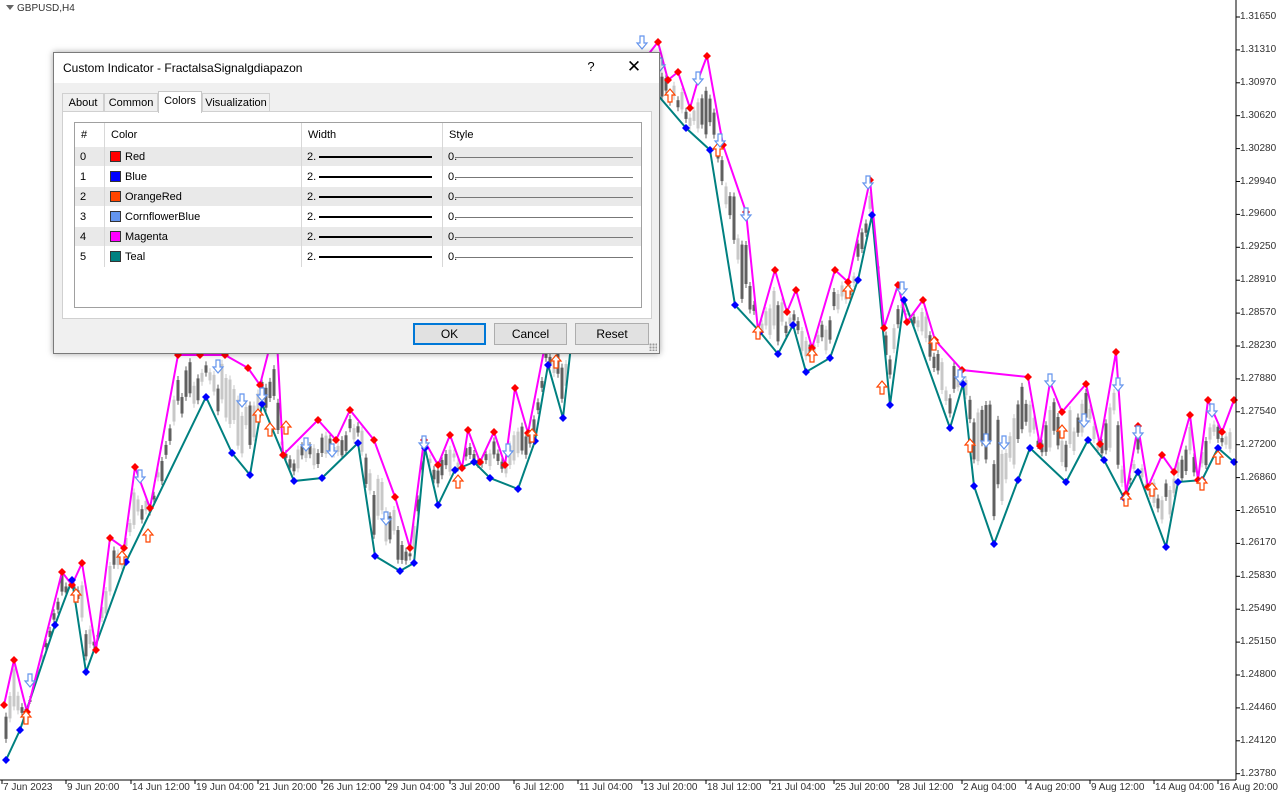 The image size is (1280, 800). What do you see at coordinates (236, 102) in the screenshot?
I see `tab-visualization: Visualization` at bounding box center [236, 102].